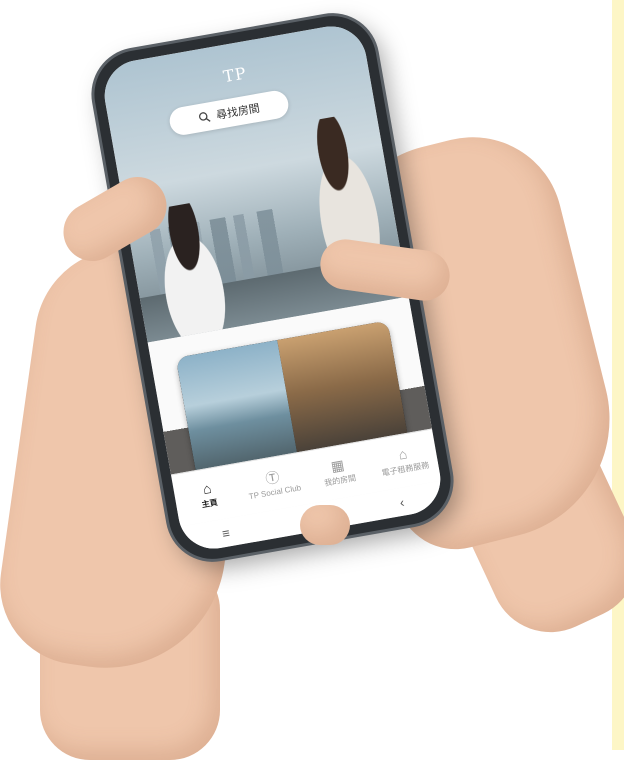  Describe the element at coordinates (401, 502) in the screenshot. I see `back-icon: ‹` at that location.